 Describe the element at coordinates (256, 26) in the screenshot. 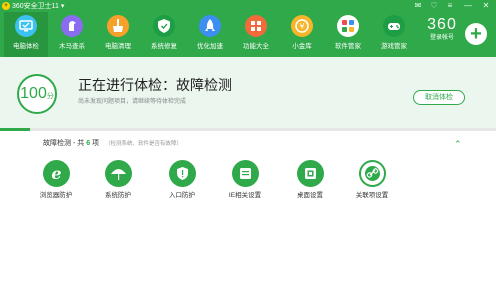

I see `grid-icon` at that location.